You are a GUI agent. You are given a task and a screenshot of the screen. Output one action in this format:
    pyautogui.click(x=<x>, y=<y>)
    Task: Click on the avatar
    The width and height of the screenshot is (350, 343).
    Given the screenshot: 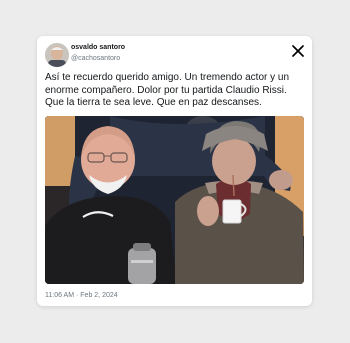 What is the action you would take?
    pyautogui.click(x=57, y=55)
    